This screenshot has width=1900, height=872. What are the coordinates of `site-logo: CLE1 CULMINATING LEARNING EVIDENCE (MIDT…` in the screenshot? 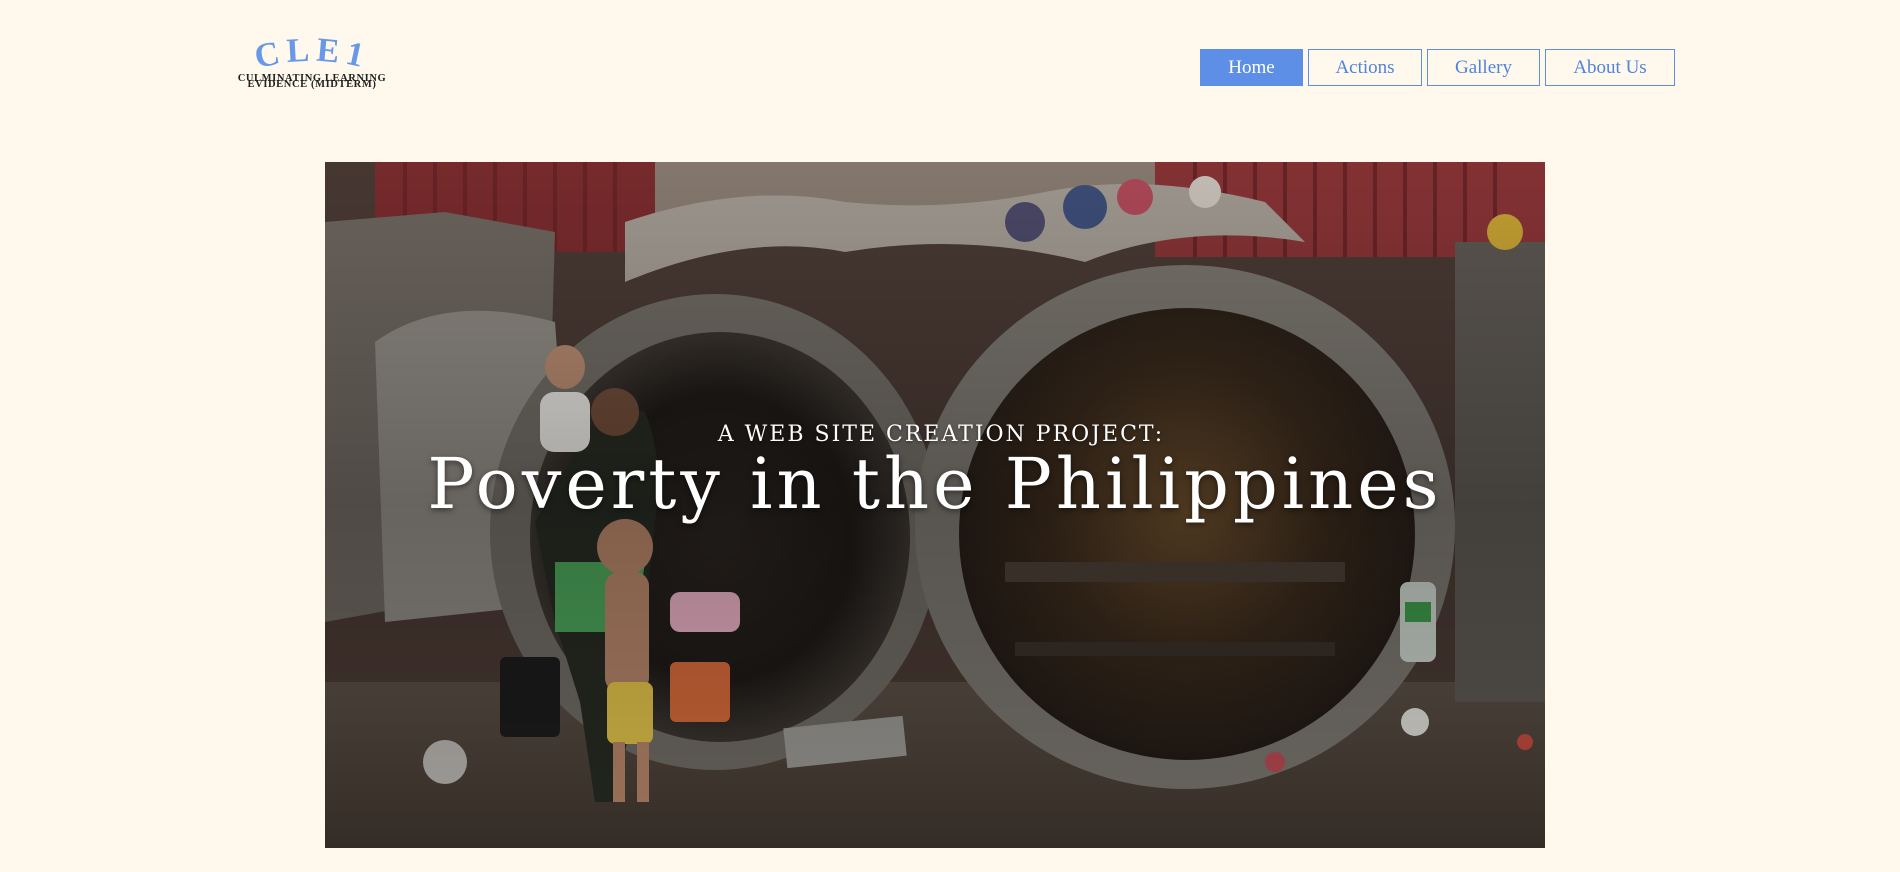 It's located at (312, 62).